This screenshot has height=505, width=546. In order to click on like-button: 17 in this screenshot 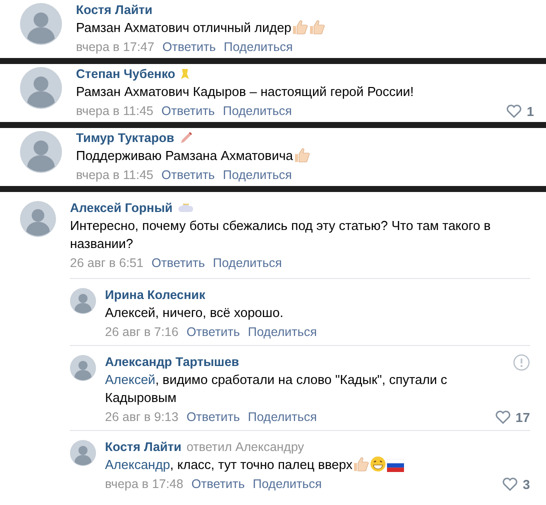, I will do `click(512, 417)`.